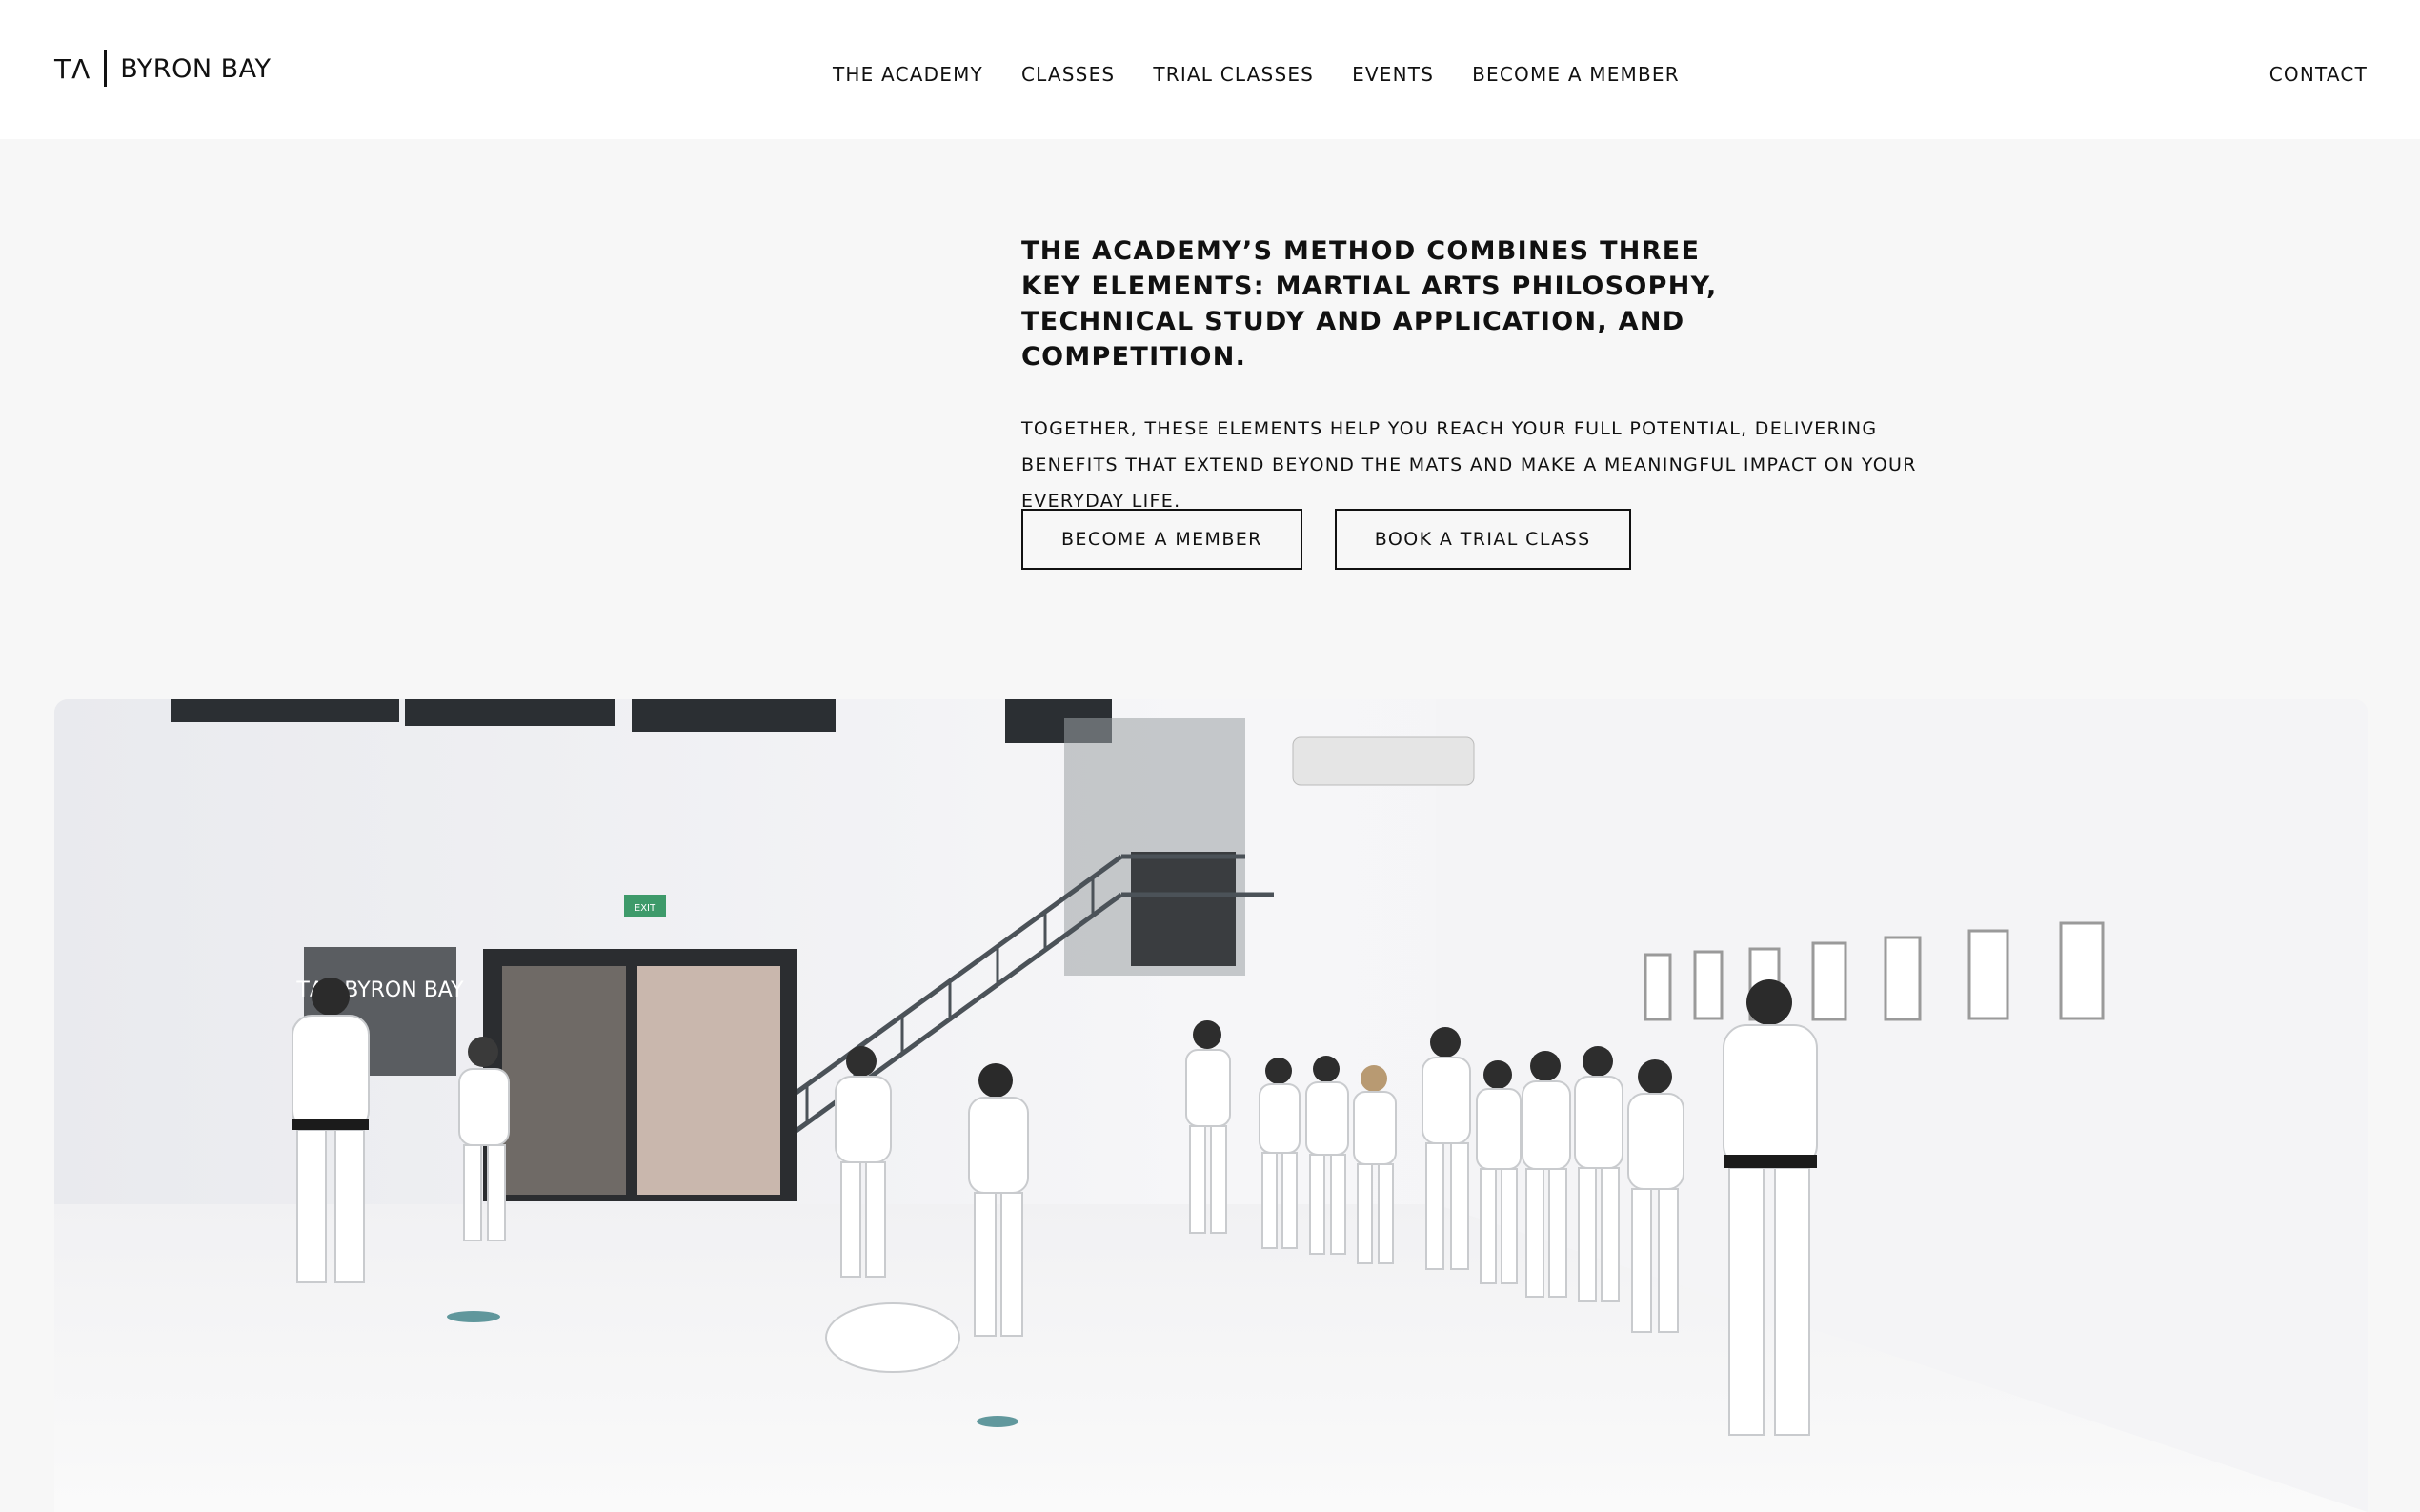  I want to click on nav-classes: CLASSES, so click(1068, 74).